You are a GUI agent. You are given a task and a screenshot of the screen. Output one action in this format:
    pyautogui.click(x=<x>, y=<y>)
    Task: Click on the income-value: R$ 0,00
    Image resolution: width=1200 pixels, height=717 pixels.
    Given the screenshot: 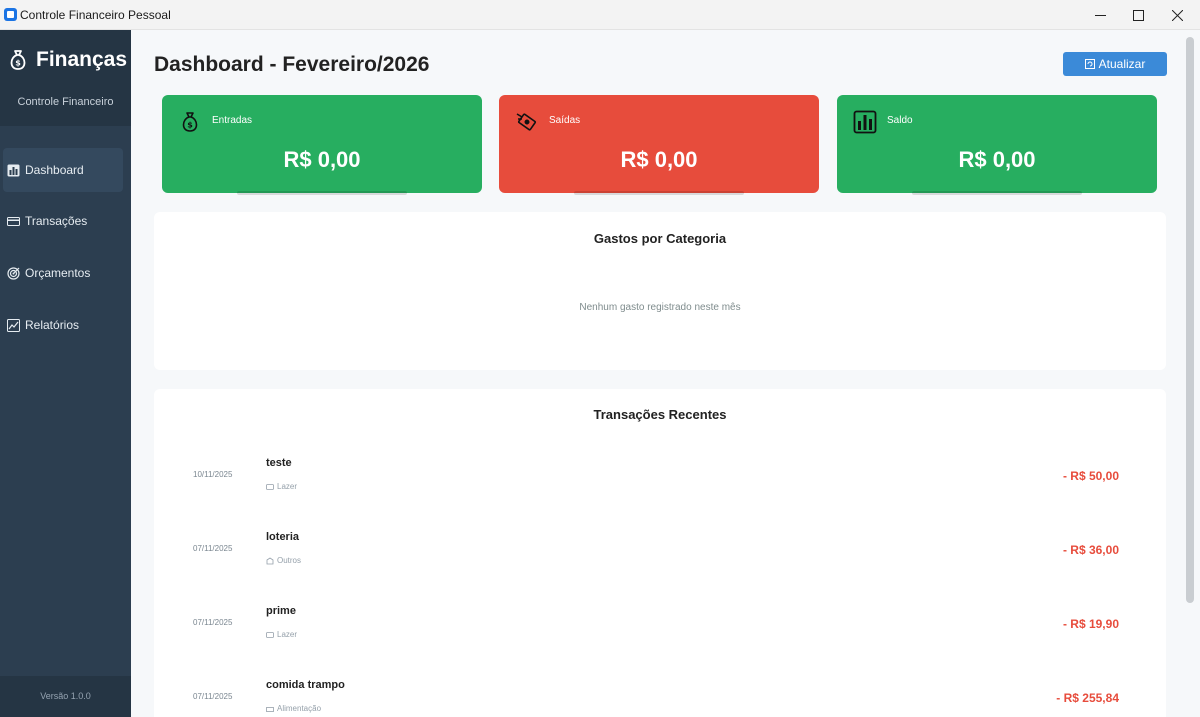 What is the action you would take?
    pyautogui.click(x=322, y=159)
    